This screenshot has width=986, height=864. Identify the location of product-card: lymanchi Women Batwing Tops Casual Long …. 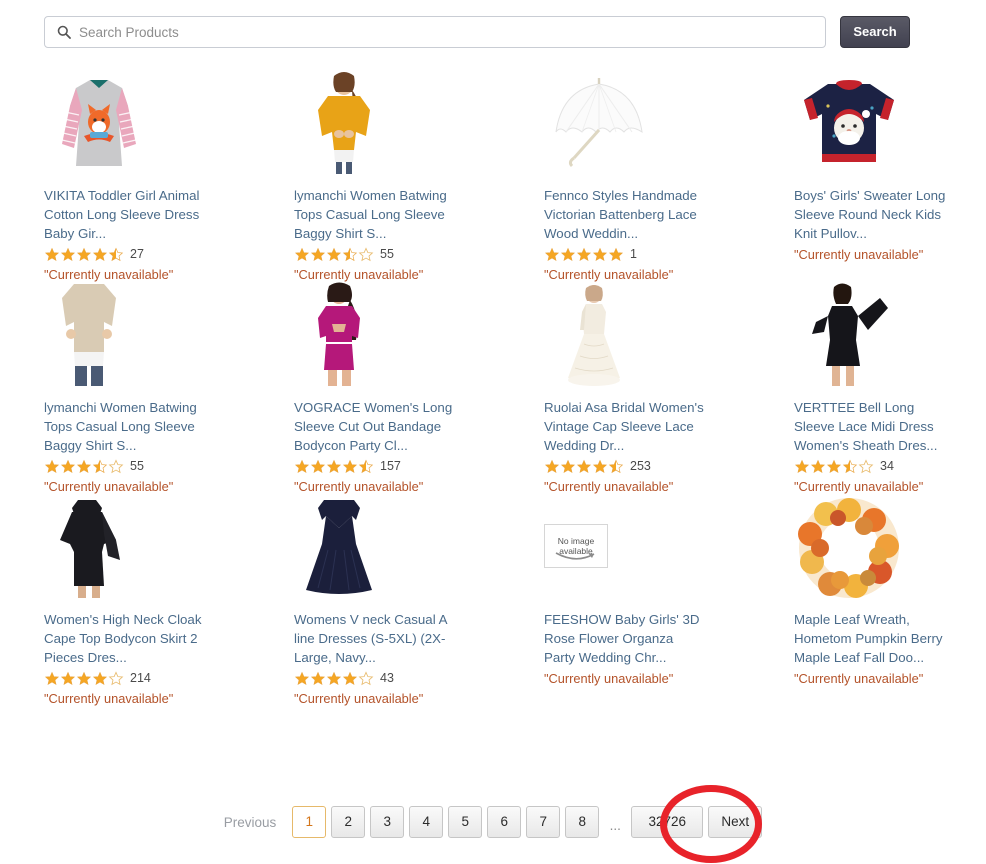
(169, 388).